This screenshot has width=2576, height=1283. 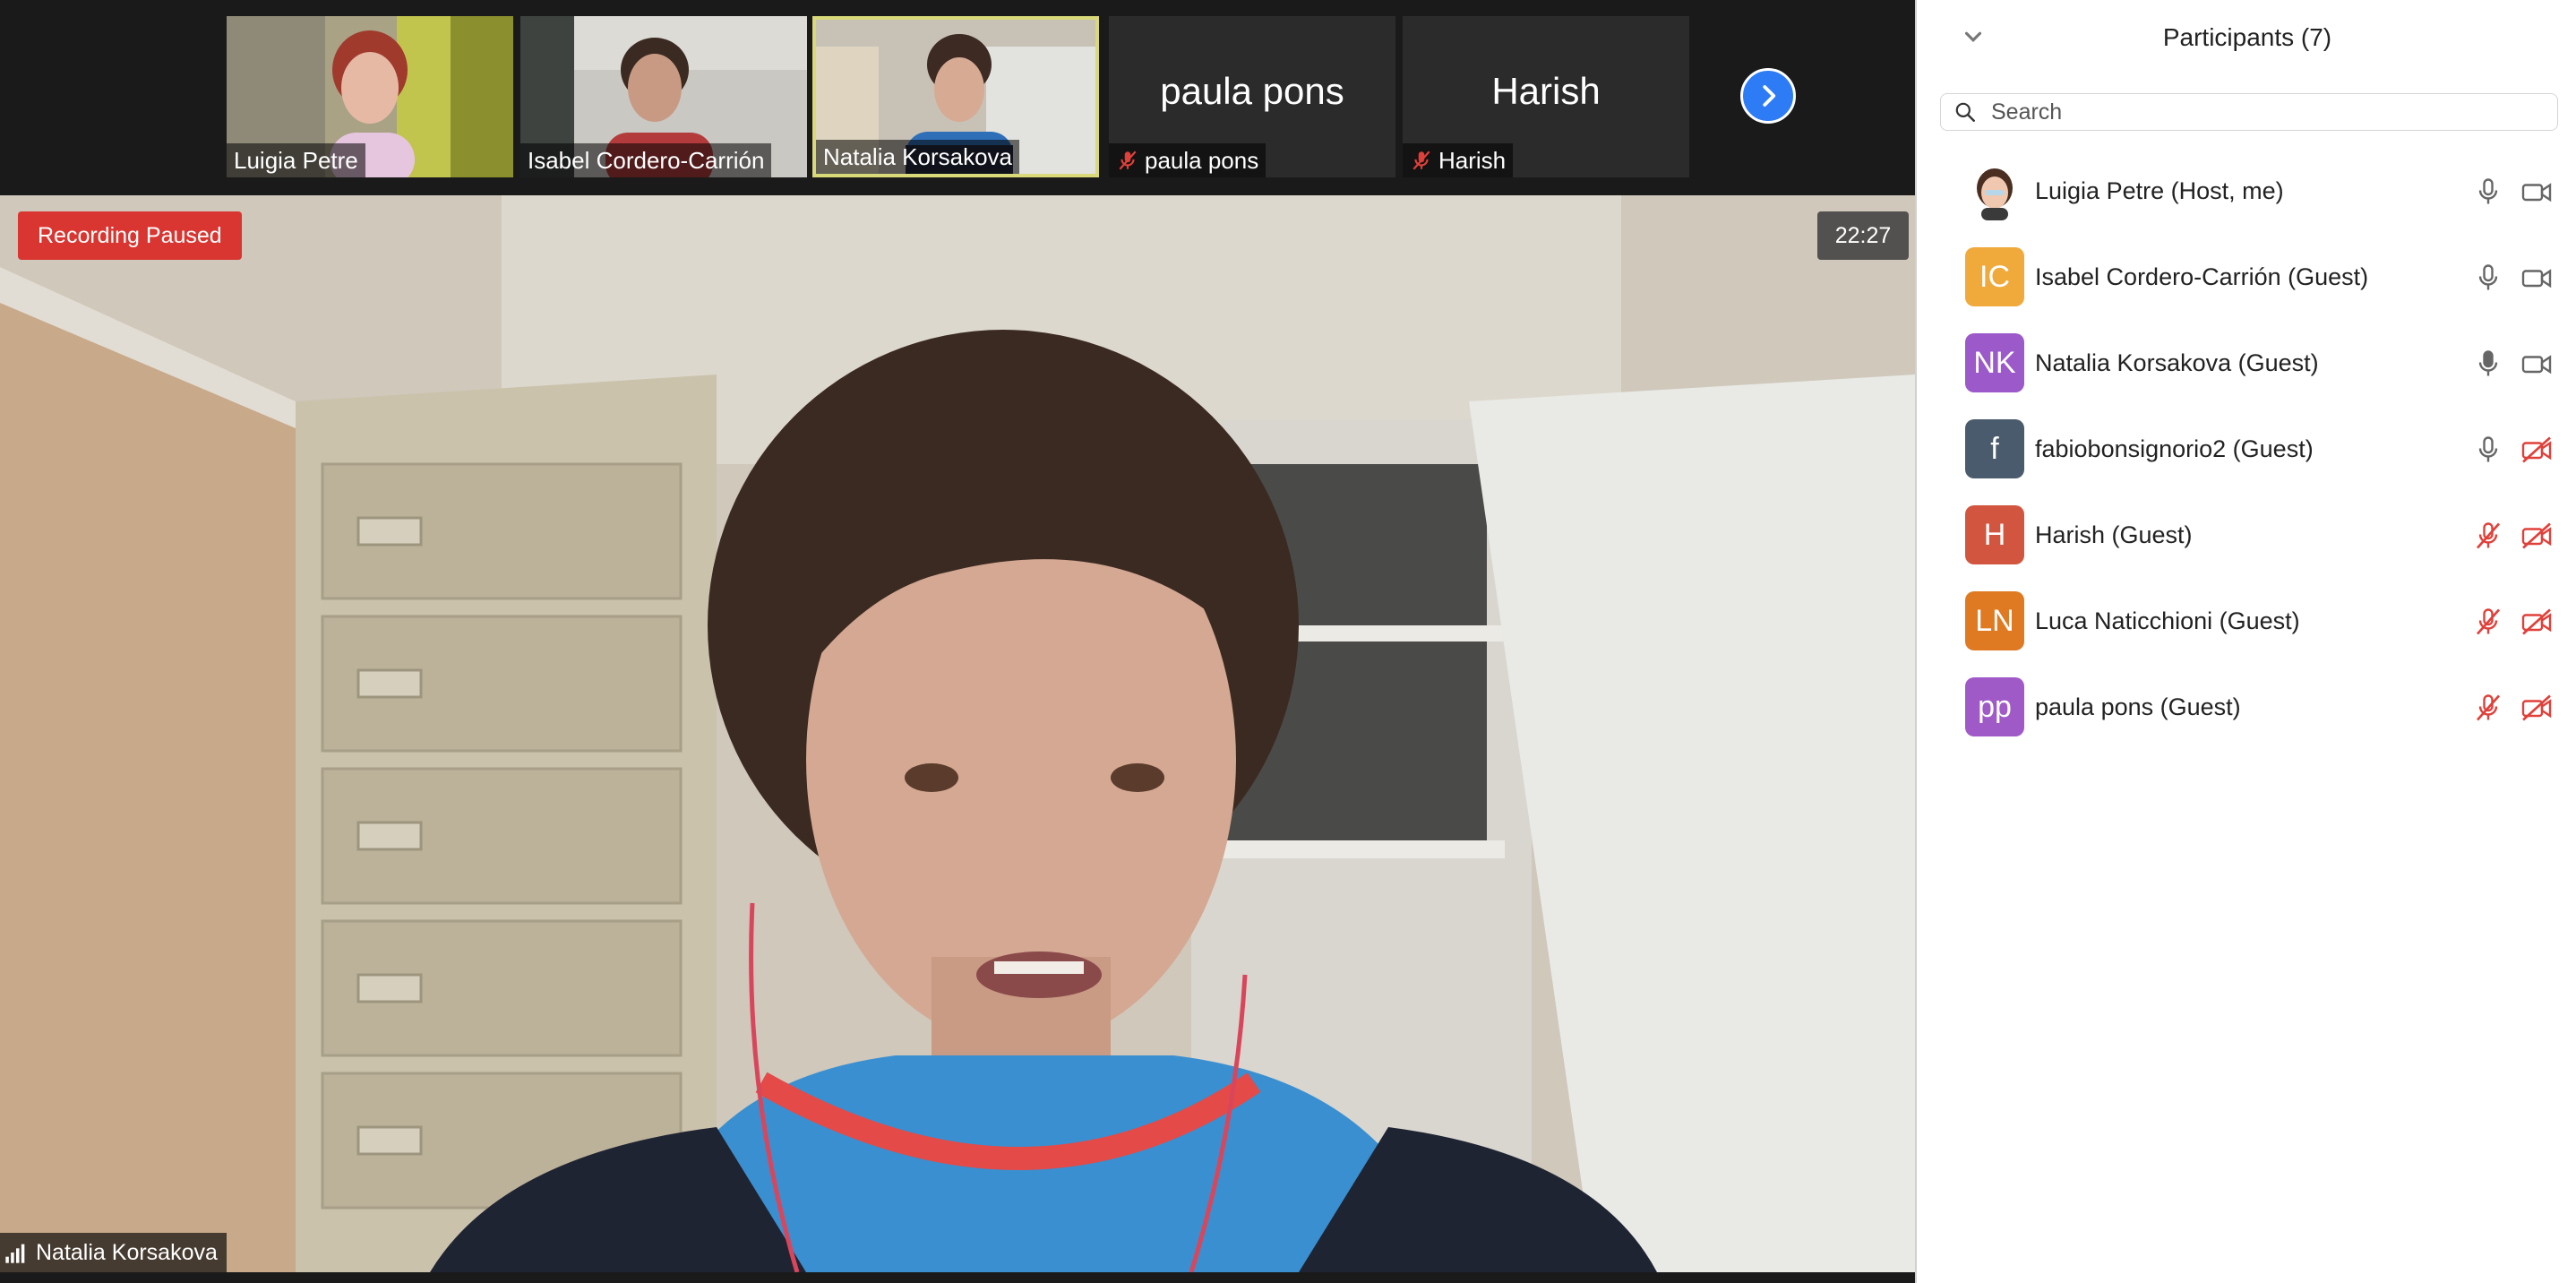 What do you see at coordinates (2159, 190) in the screenshot?
I see `participant-name: Luigia Petre (Host, me)` at bounding box center [2159, 190].